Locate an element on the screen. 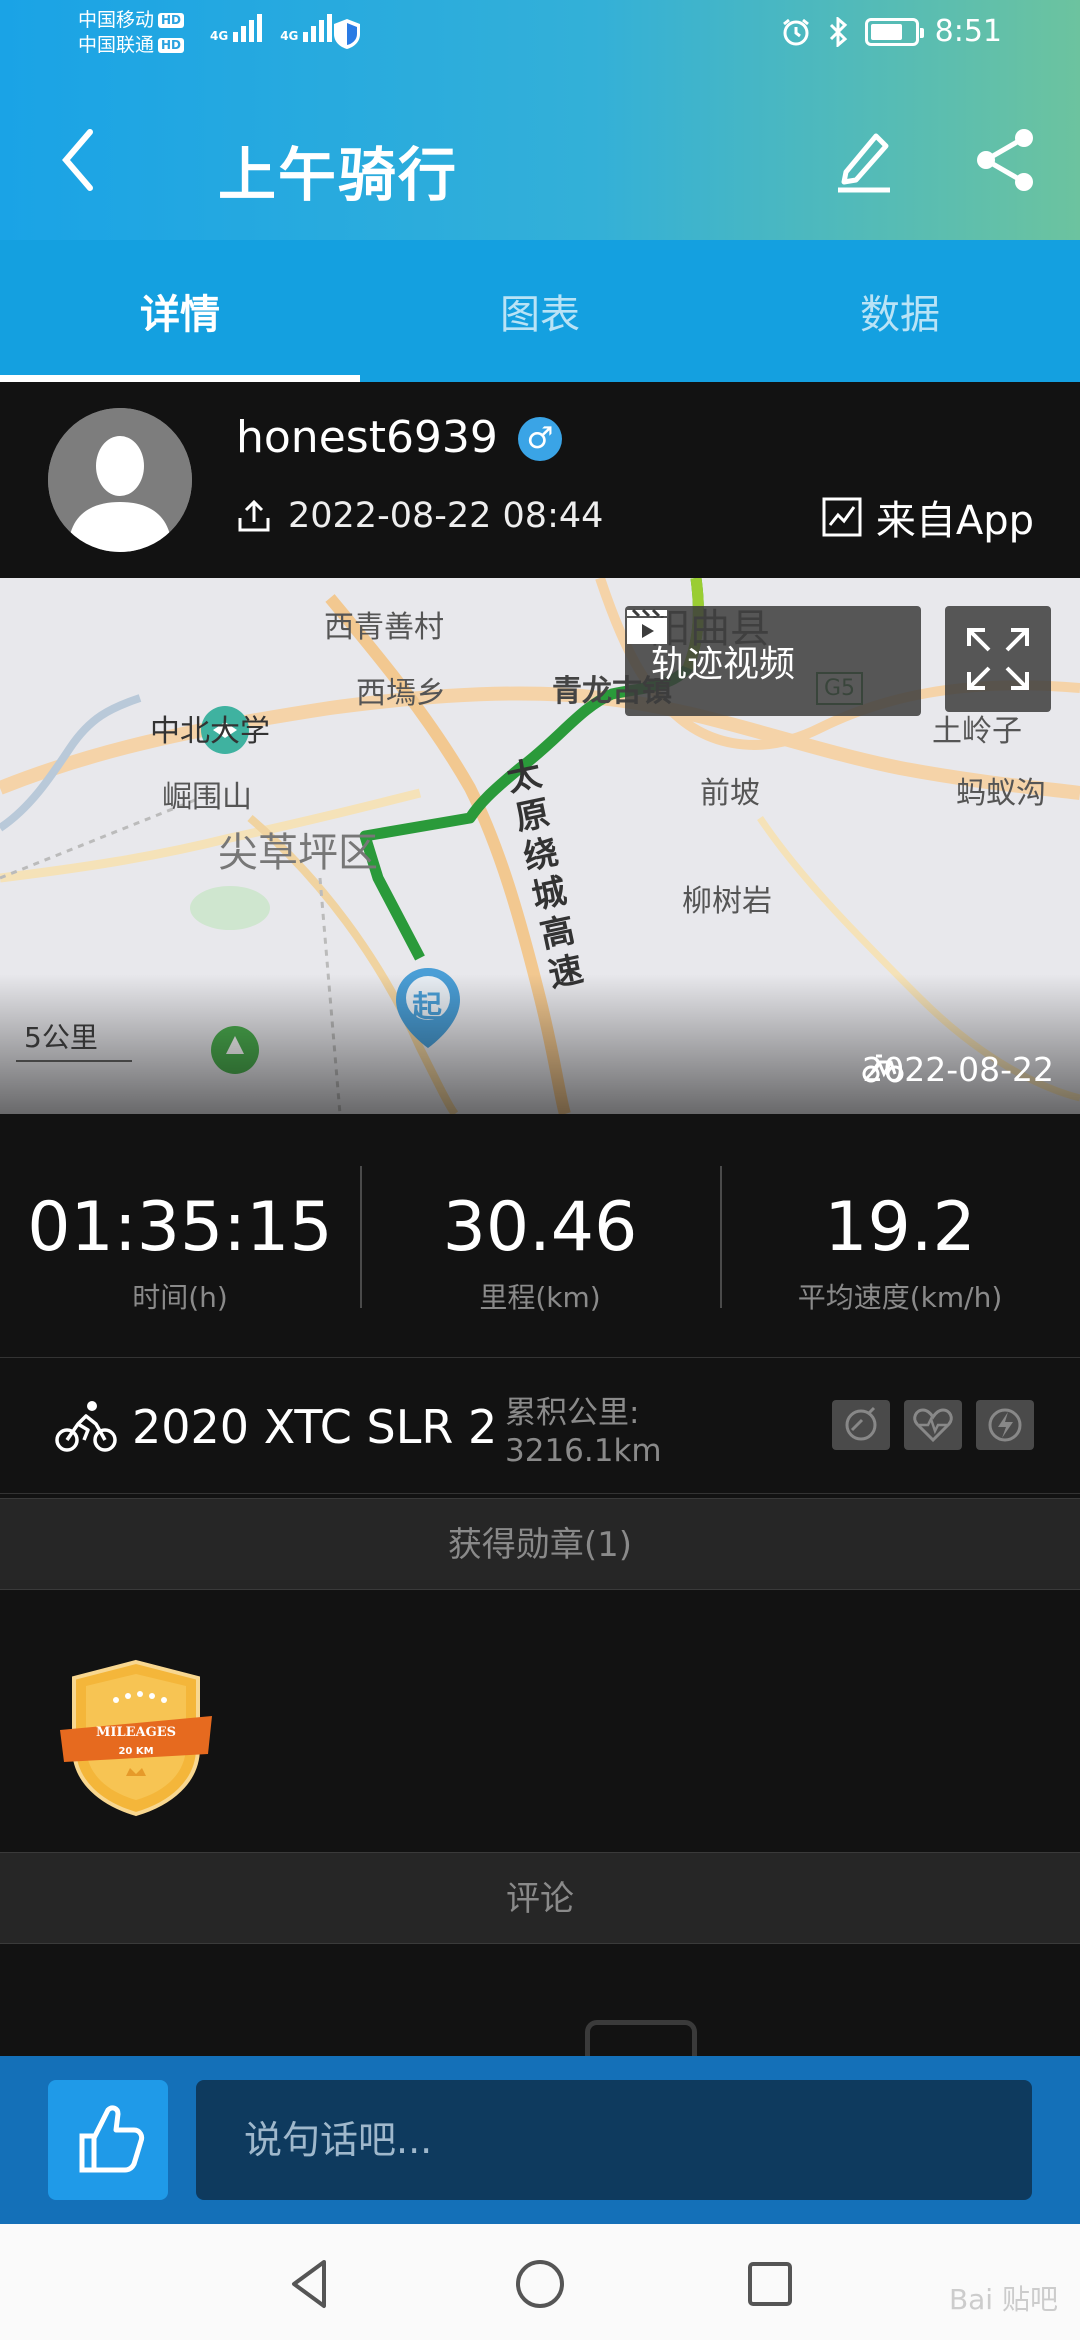  stat-label: 时间(h) is located at coordinates (180, 1297).